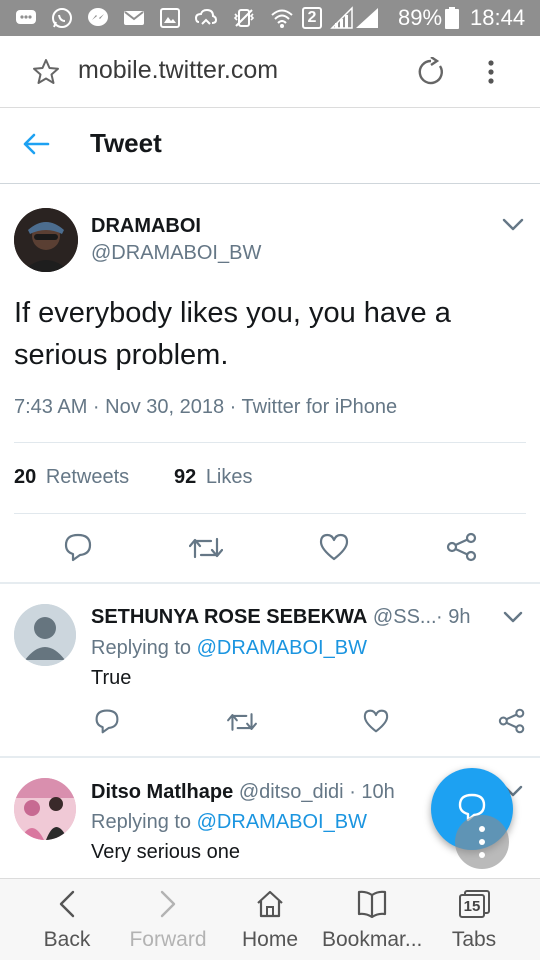 This screenshot has height=960, width=540. What do you see at coordinates (170, 18) in the screenshot?
I see `gallery-icon` at bounding box center [170, 18].